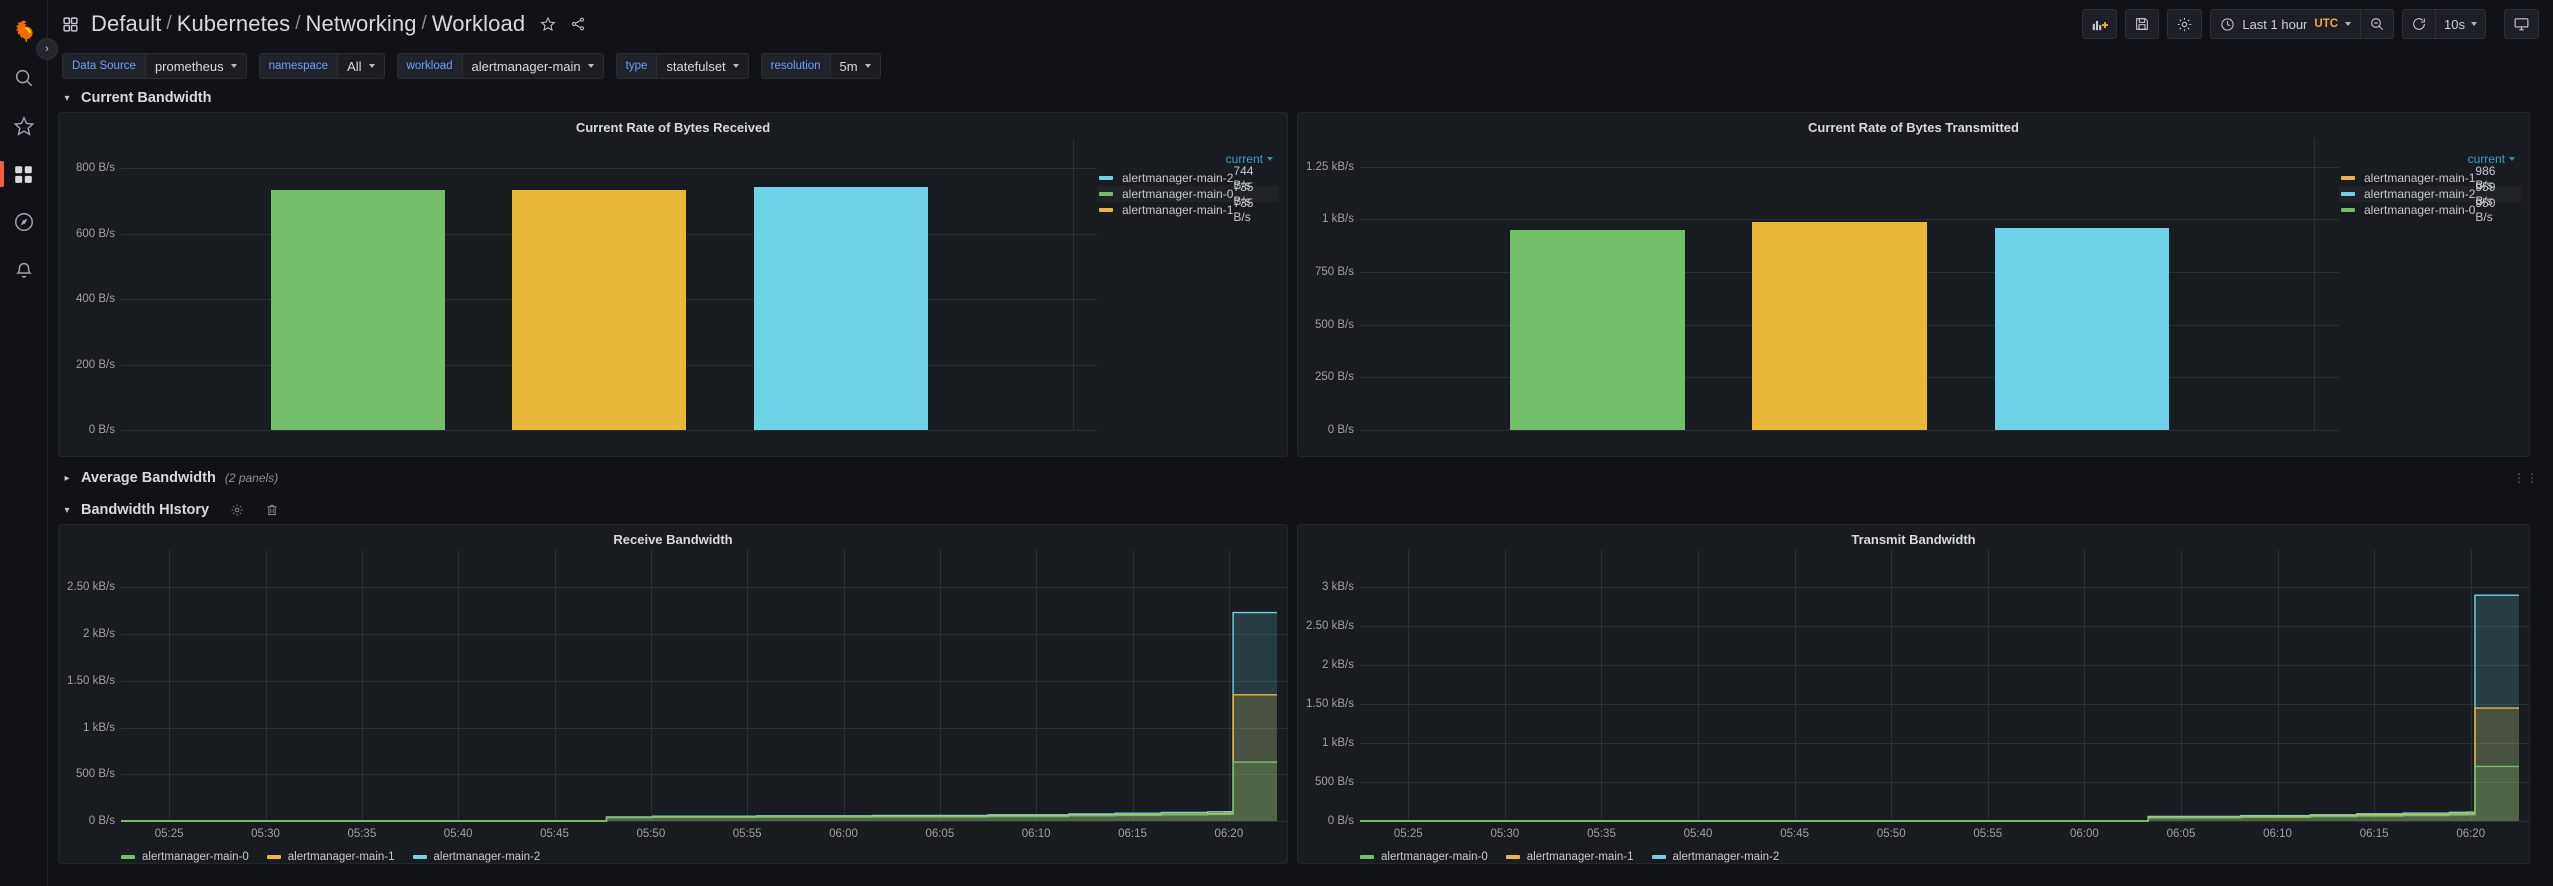 The image size is (2553, 886). I want to click on variable-picker: statefulset, so click(702, 66).